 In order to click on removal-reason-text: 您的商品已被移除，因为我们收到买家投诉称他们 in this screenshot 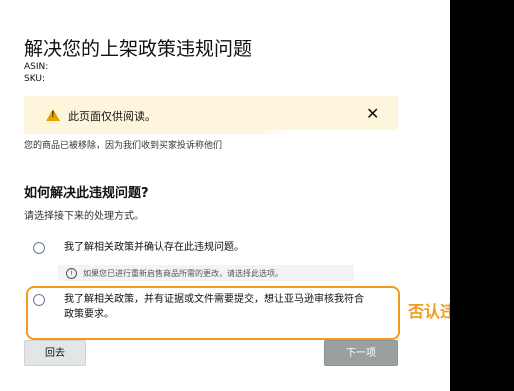, I will do `click(123, 146)`.